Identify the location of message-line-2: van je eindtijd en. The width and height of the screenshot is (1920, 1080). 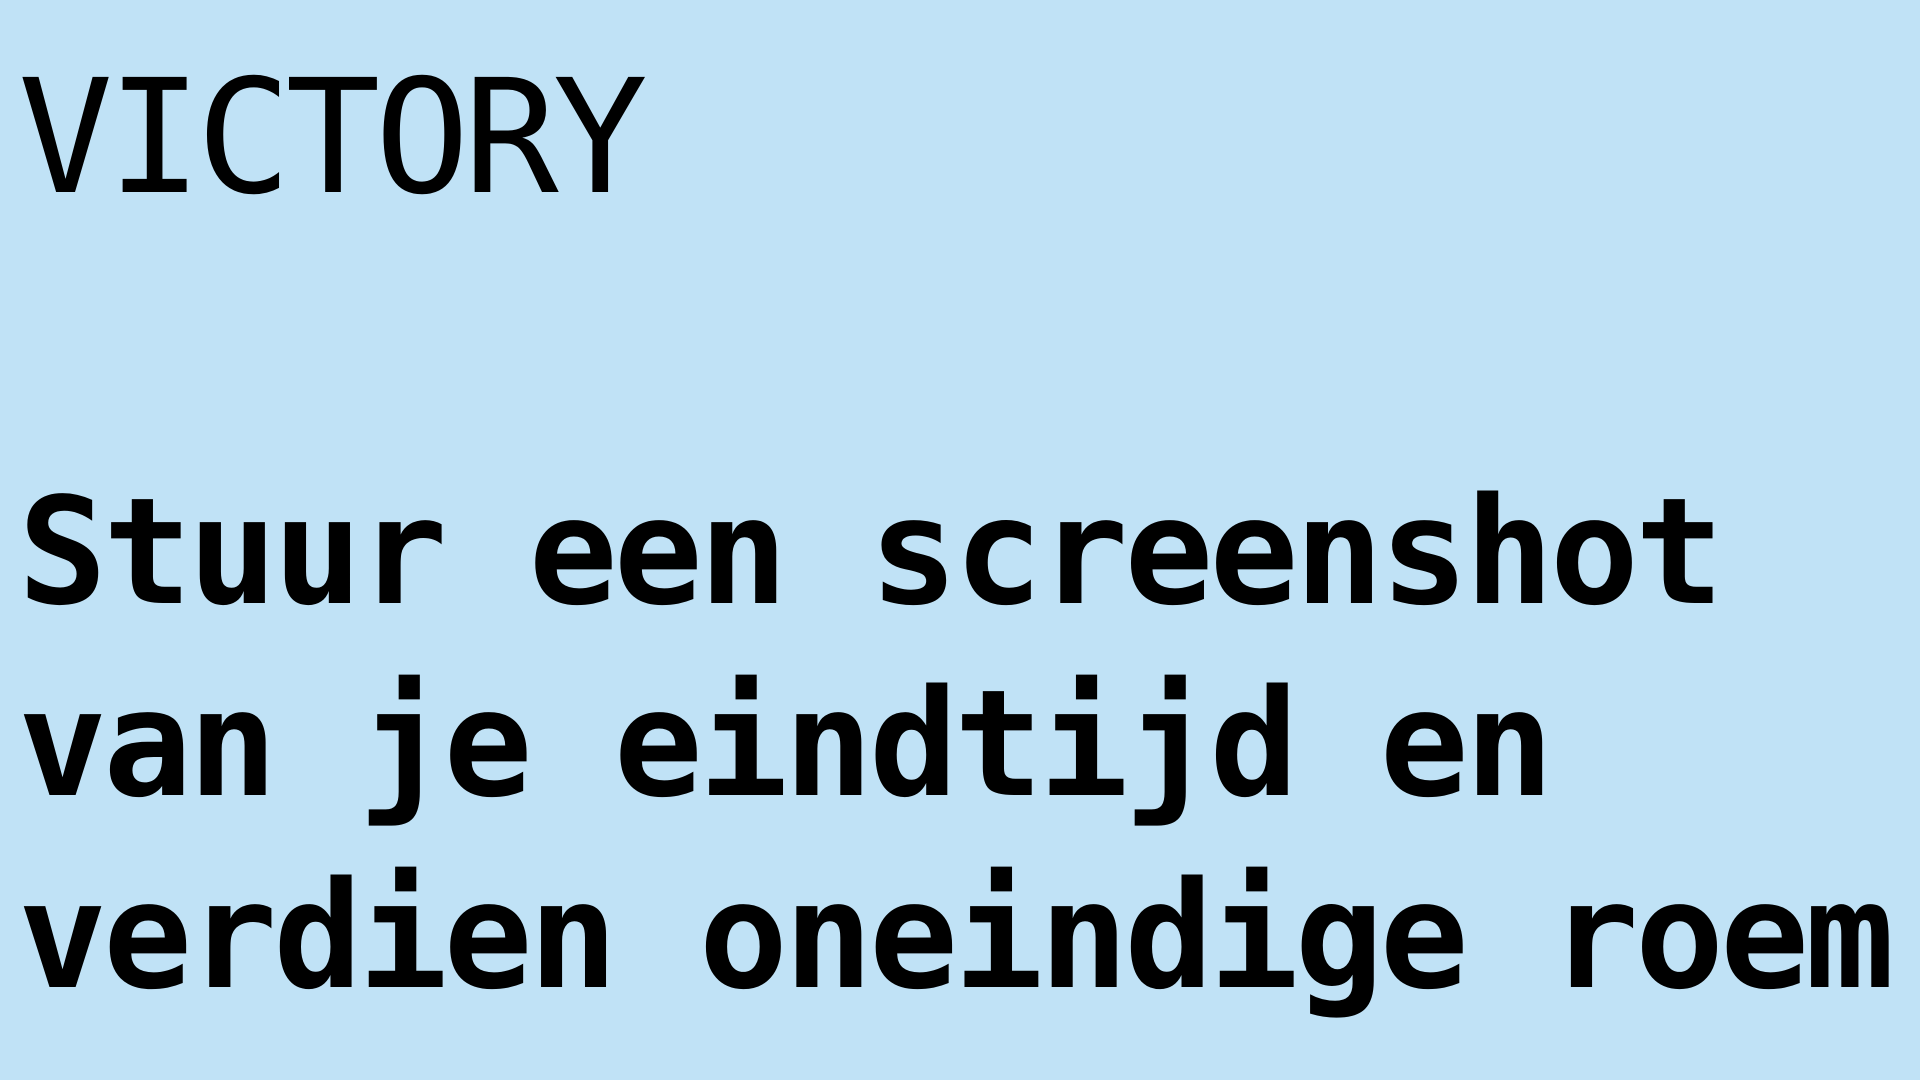
(786, 744).